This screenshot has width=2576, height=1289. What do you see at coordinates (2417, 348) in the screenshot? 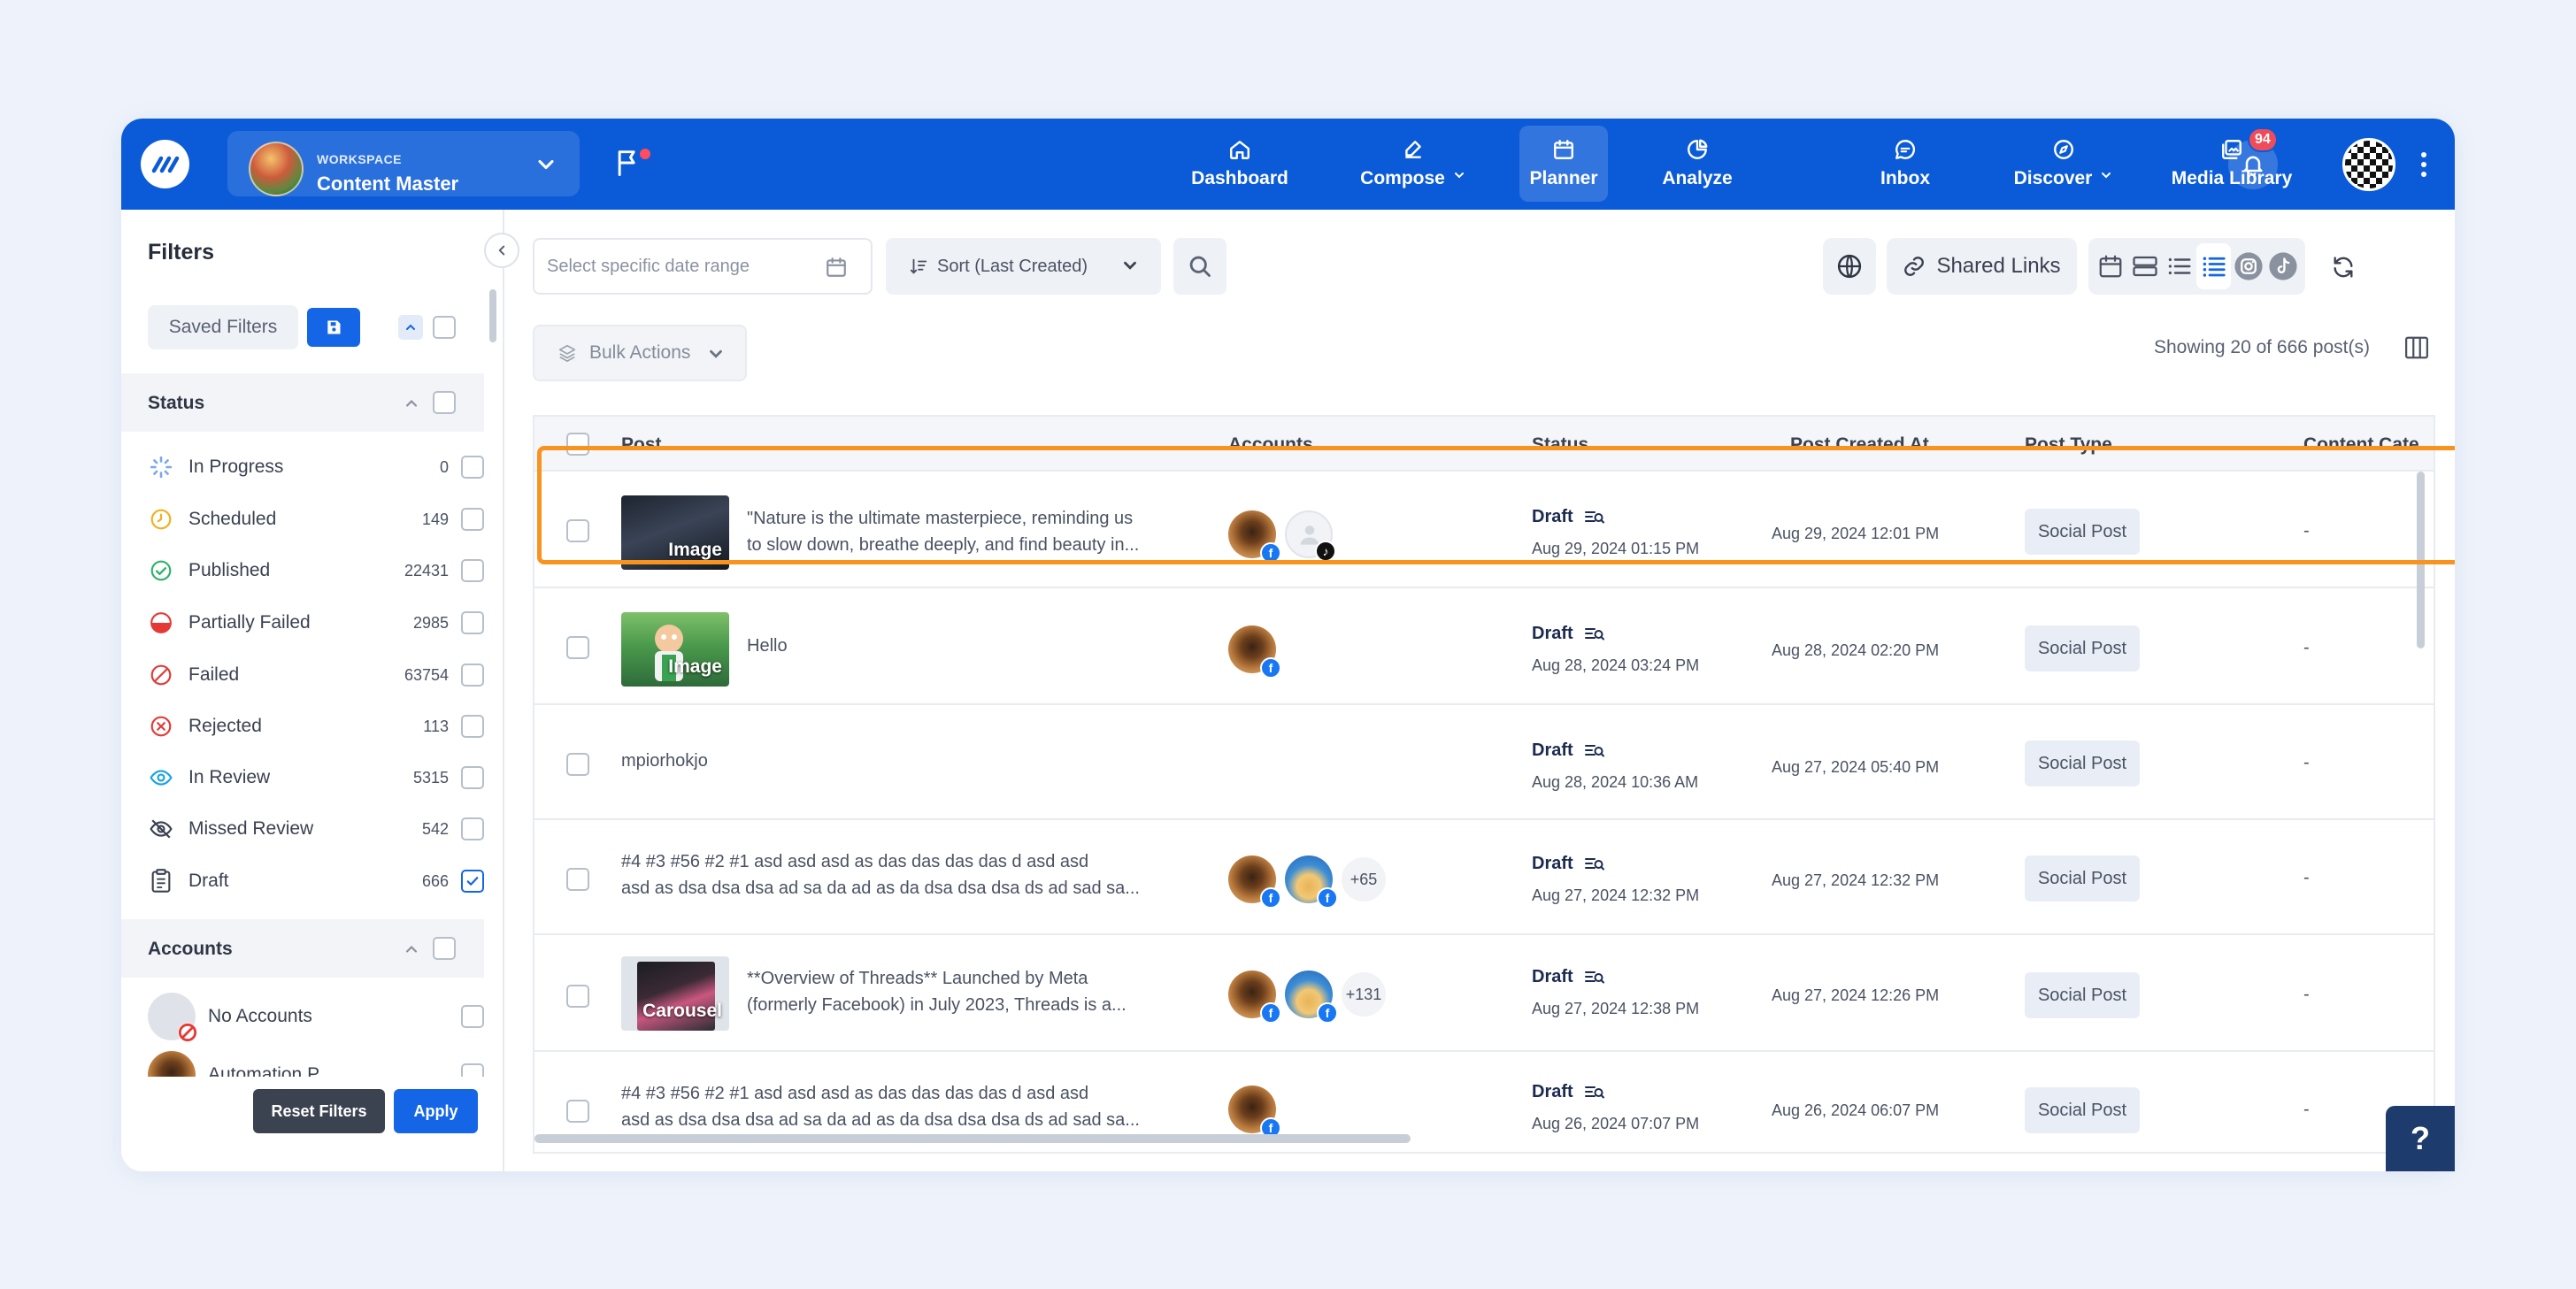
I see `columns-toggle-button` at bounding box center [2417, 348].